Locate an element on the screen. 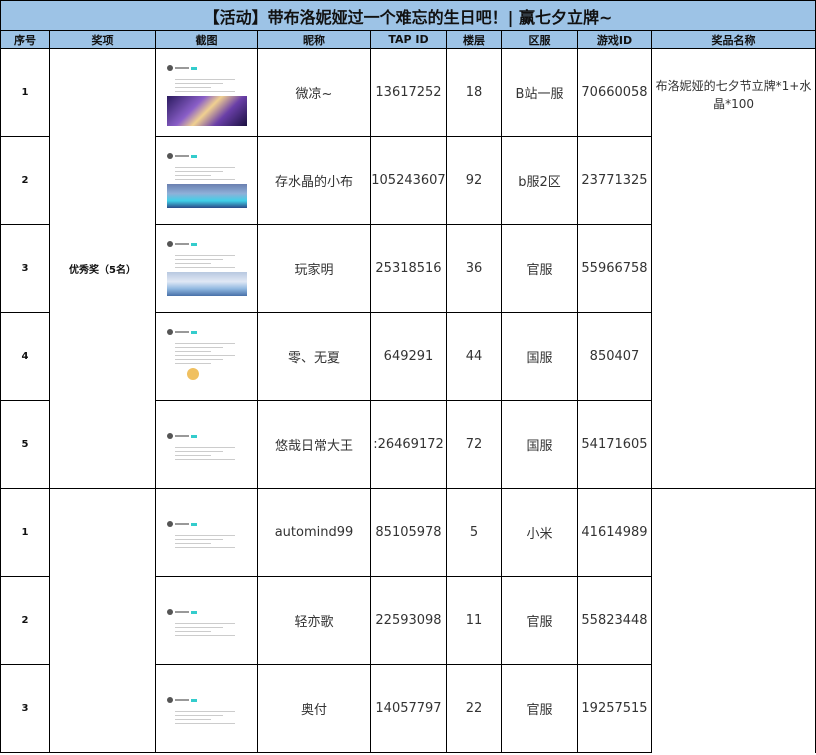  prize-cell: 布洛妮娅的七夕节立牌*1+水晶*100 is located at coordinates (733, 268).